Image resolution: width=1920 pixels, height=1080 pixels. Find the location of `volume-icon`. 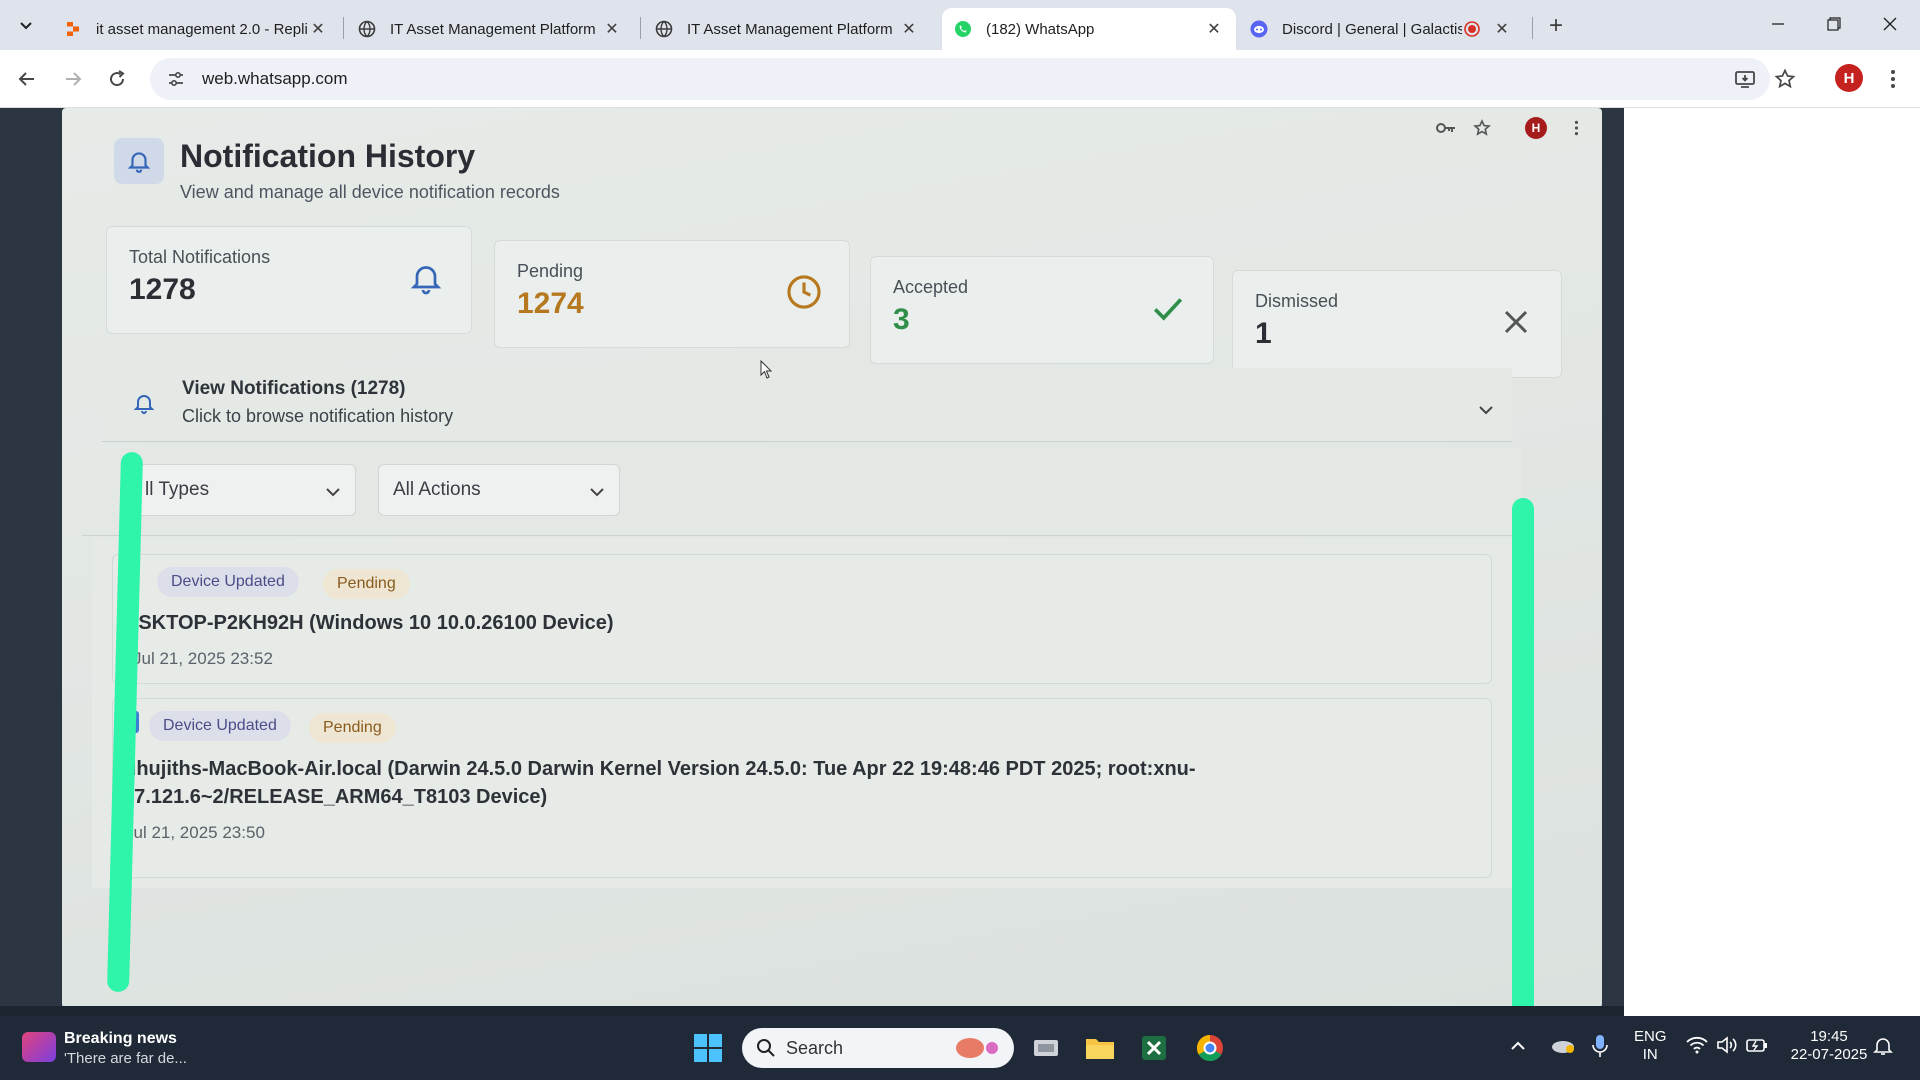

volume-icon is located at coordinates (1727, 1047).